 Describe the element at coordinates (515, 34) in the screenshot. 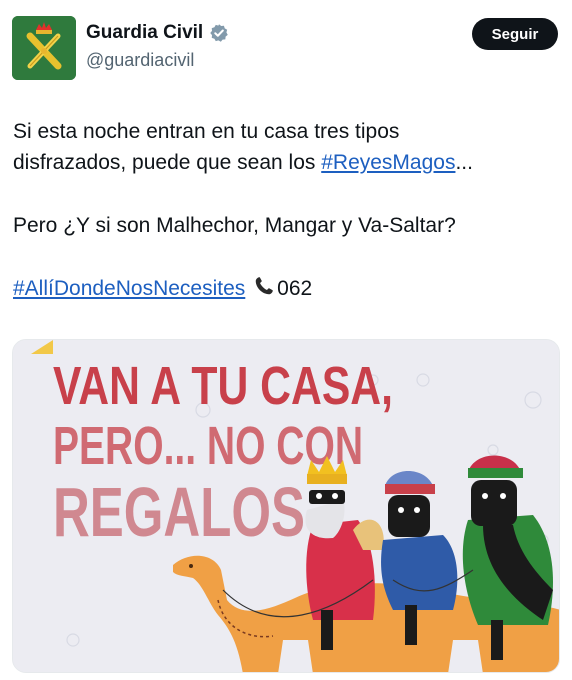

I see `follow-button: Seguir` at that location.